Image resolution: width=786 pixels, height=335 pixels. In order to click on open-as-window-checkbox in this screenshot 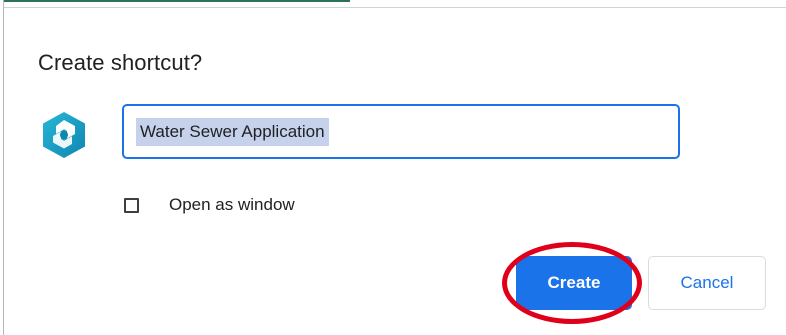, I will do `click(131, 205)`.